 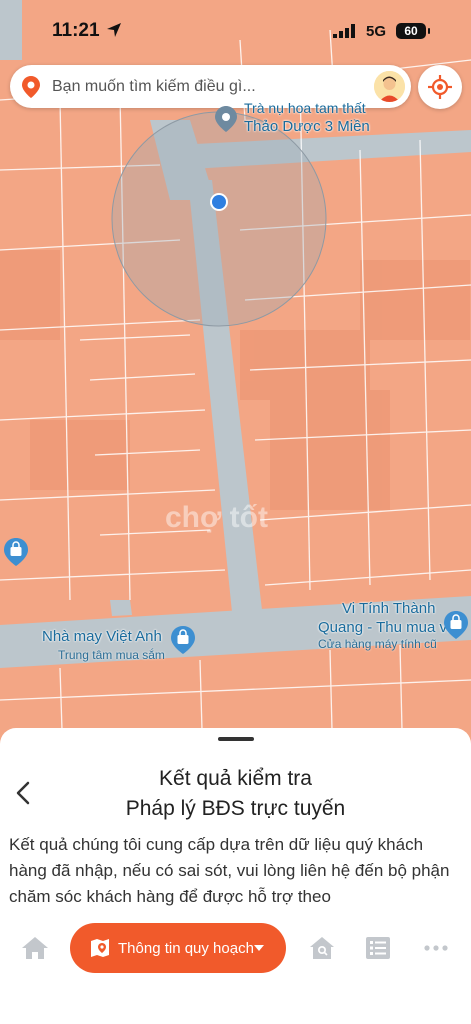 I want to click on map-label-computer-shop-category: Cửa hàng máy tính cũ, so click(x=377, y=644).